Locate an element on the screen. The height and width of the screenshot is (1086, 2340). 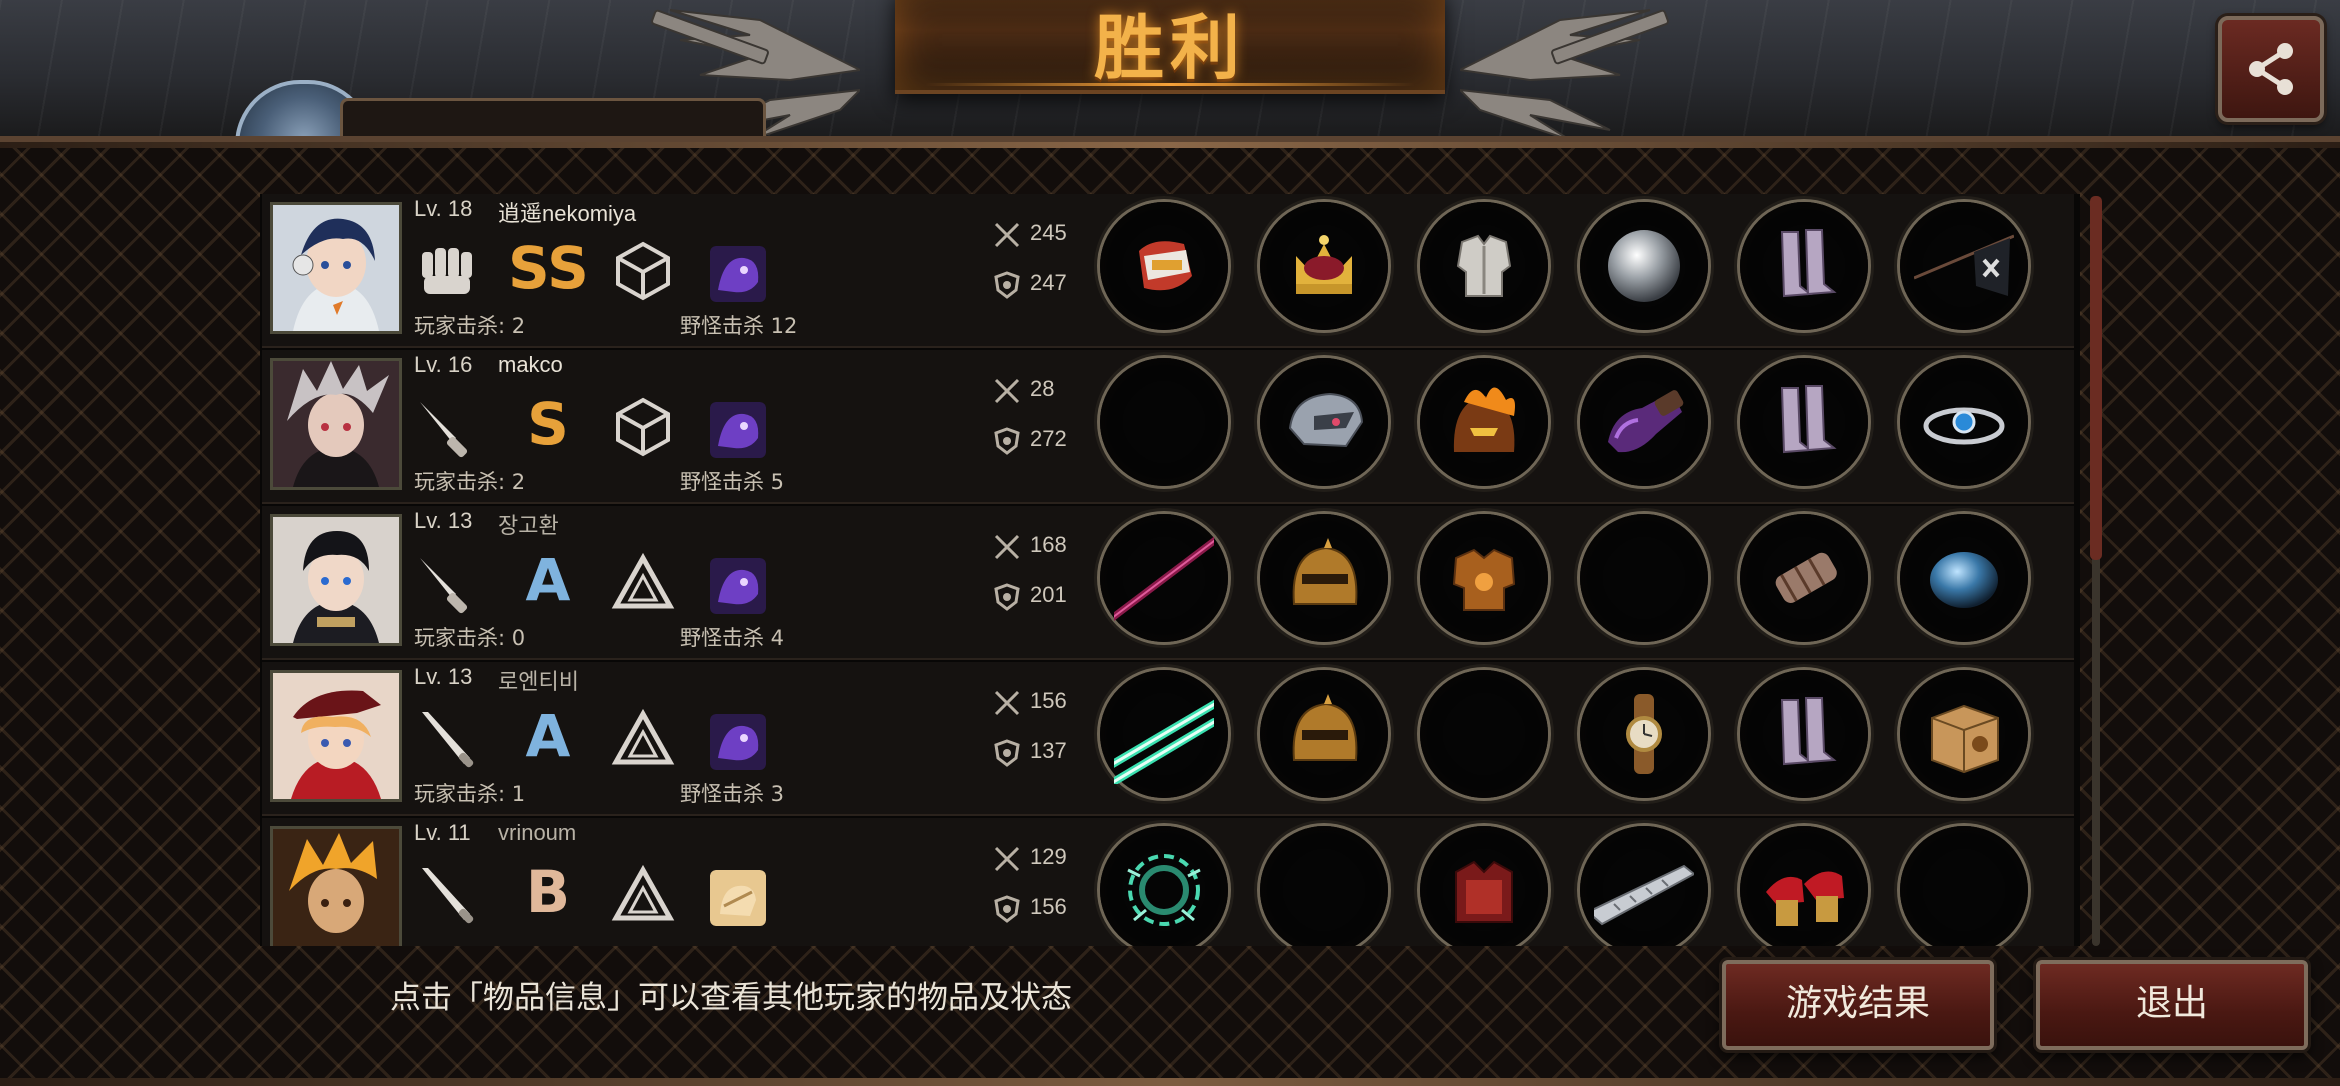
exit-button: 退出 is located at coordinates (2172, 1005).